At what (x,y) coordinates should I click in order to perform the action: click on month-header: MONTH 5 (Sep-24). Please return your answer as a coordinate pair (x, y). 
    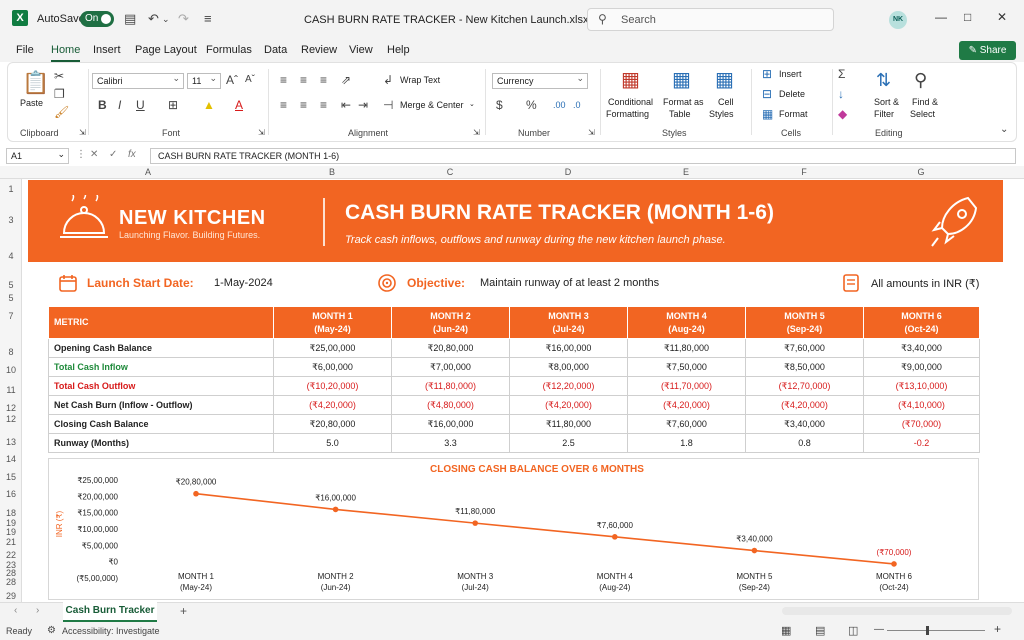
    Looking at the image, I should click on (804, 322).